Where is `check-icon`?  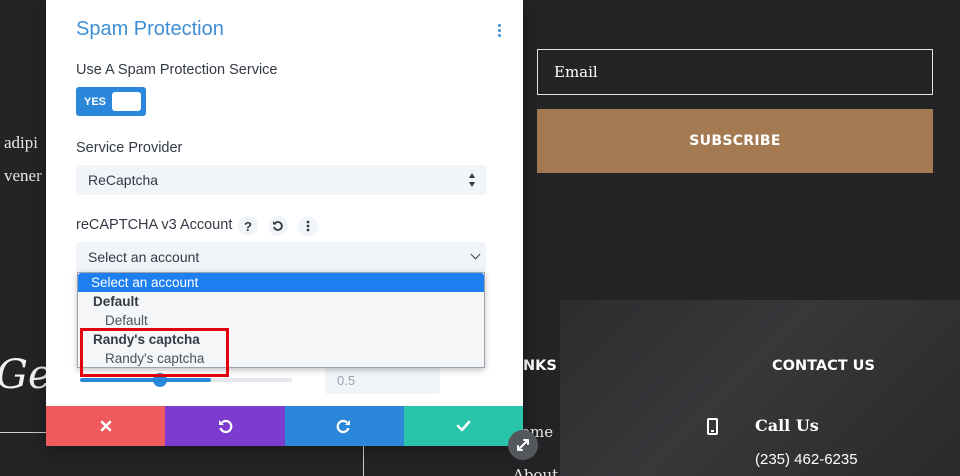
check-icon is located at coordinates (463, 426).